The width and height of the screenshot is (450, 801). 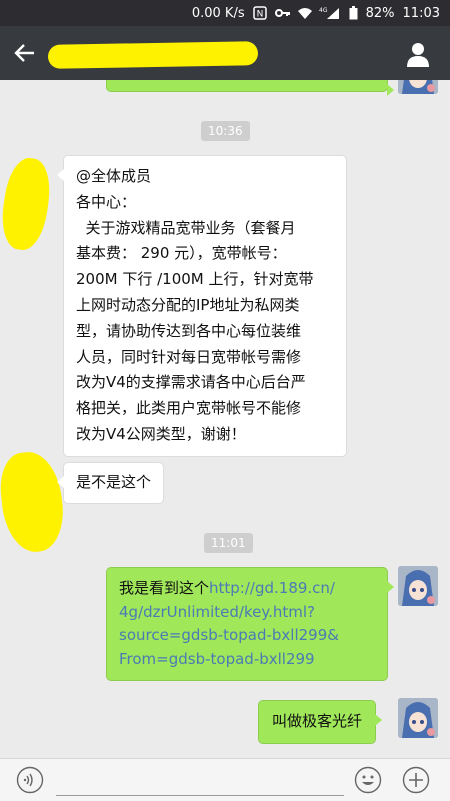 I want to click on battery-level: 82%, so click(x=380, y=13).